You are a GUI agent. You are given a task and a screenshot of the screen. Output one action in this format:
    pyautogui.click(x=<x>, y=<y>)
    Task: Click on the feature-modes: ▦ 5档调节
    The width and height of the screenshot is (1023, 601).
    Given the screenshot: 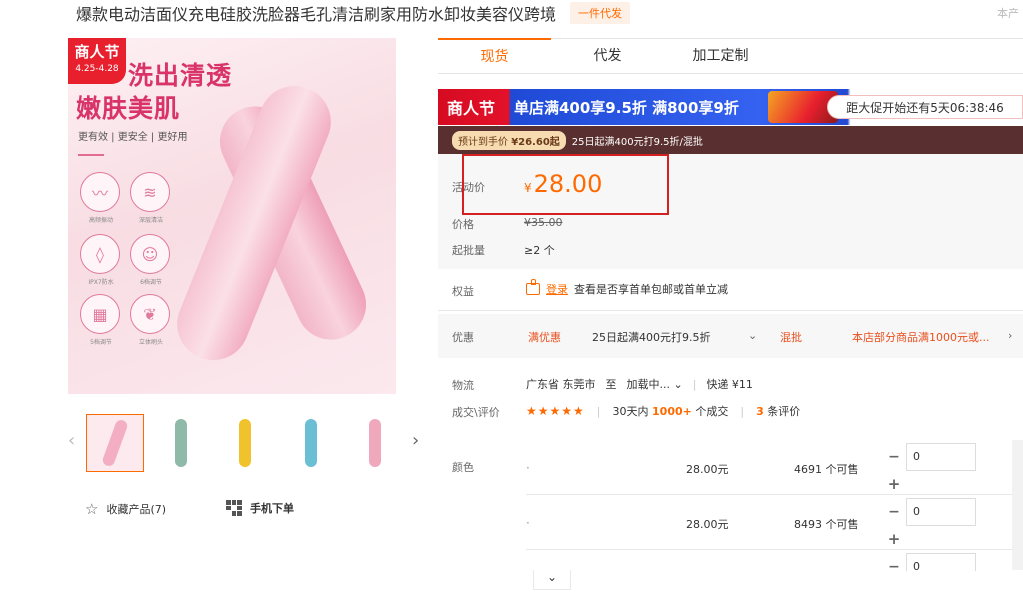 What is the action you would take?
    pyautogui.click(x=101, y=320)
    